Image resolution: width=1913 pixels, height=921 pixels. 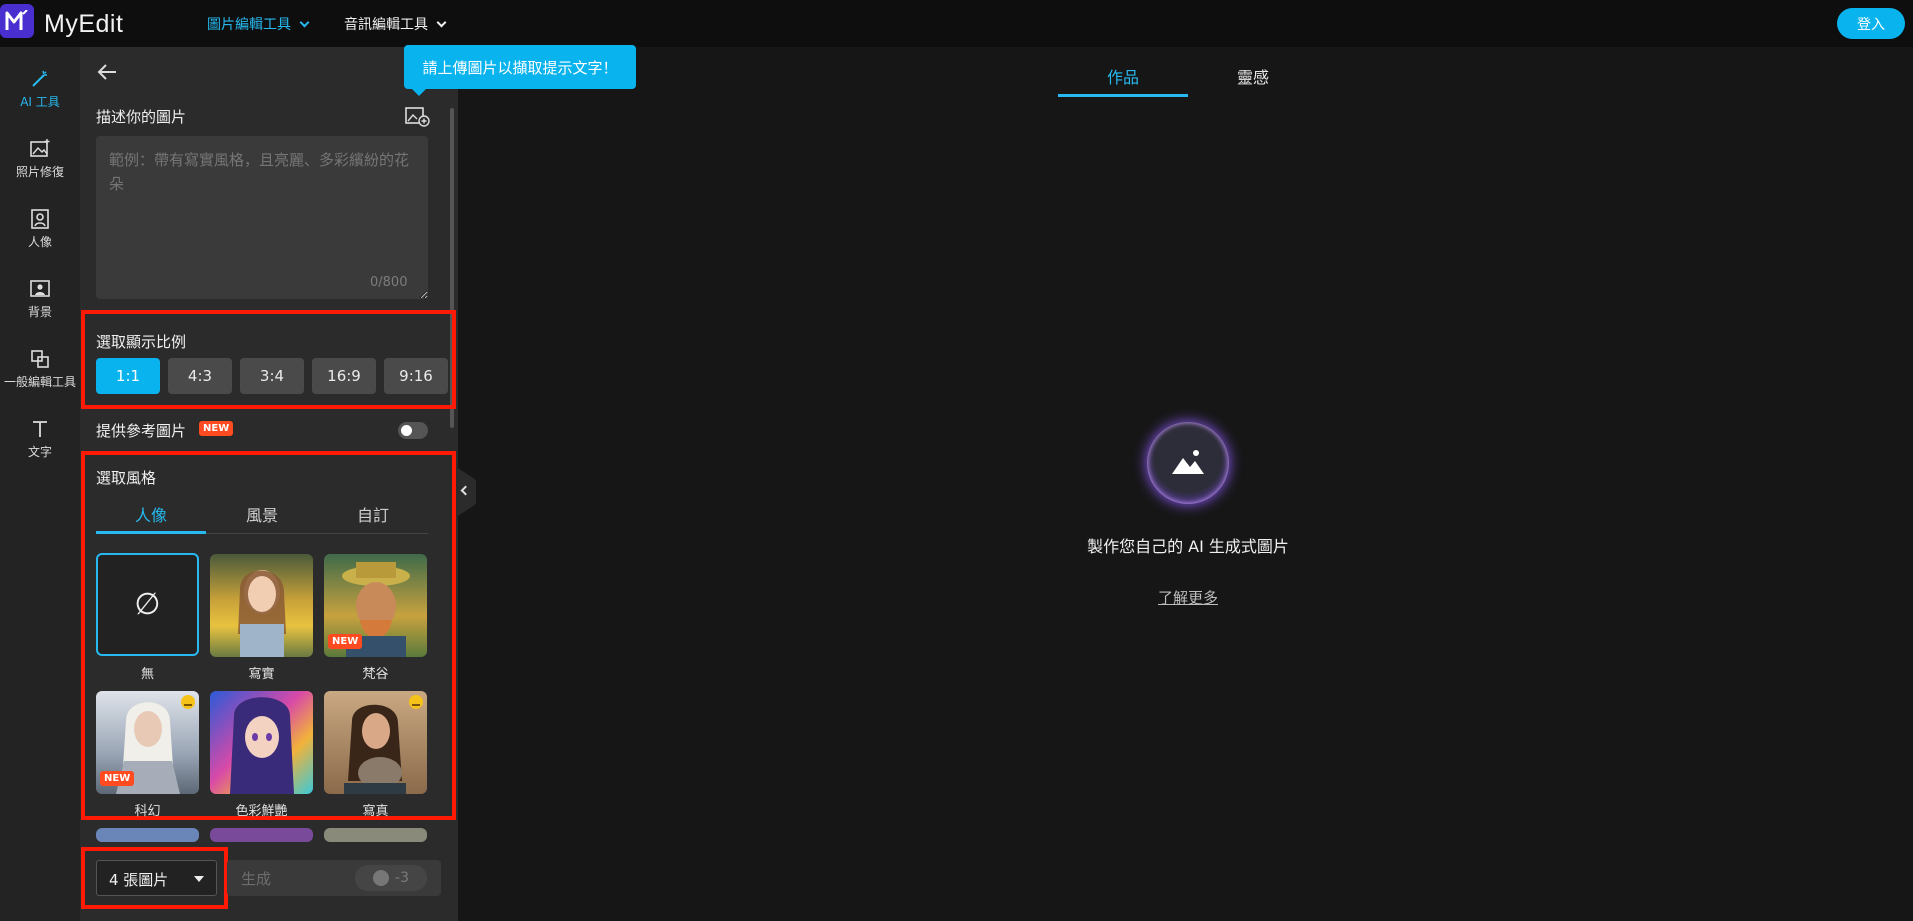 I want to click on style-card-realistic, so click(x=261, y=605).